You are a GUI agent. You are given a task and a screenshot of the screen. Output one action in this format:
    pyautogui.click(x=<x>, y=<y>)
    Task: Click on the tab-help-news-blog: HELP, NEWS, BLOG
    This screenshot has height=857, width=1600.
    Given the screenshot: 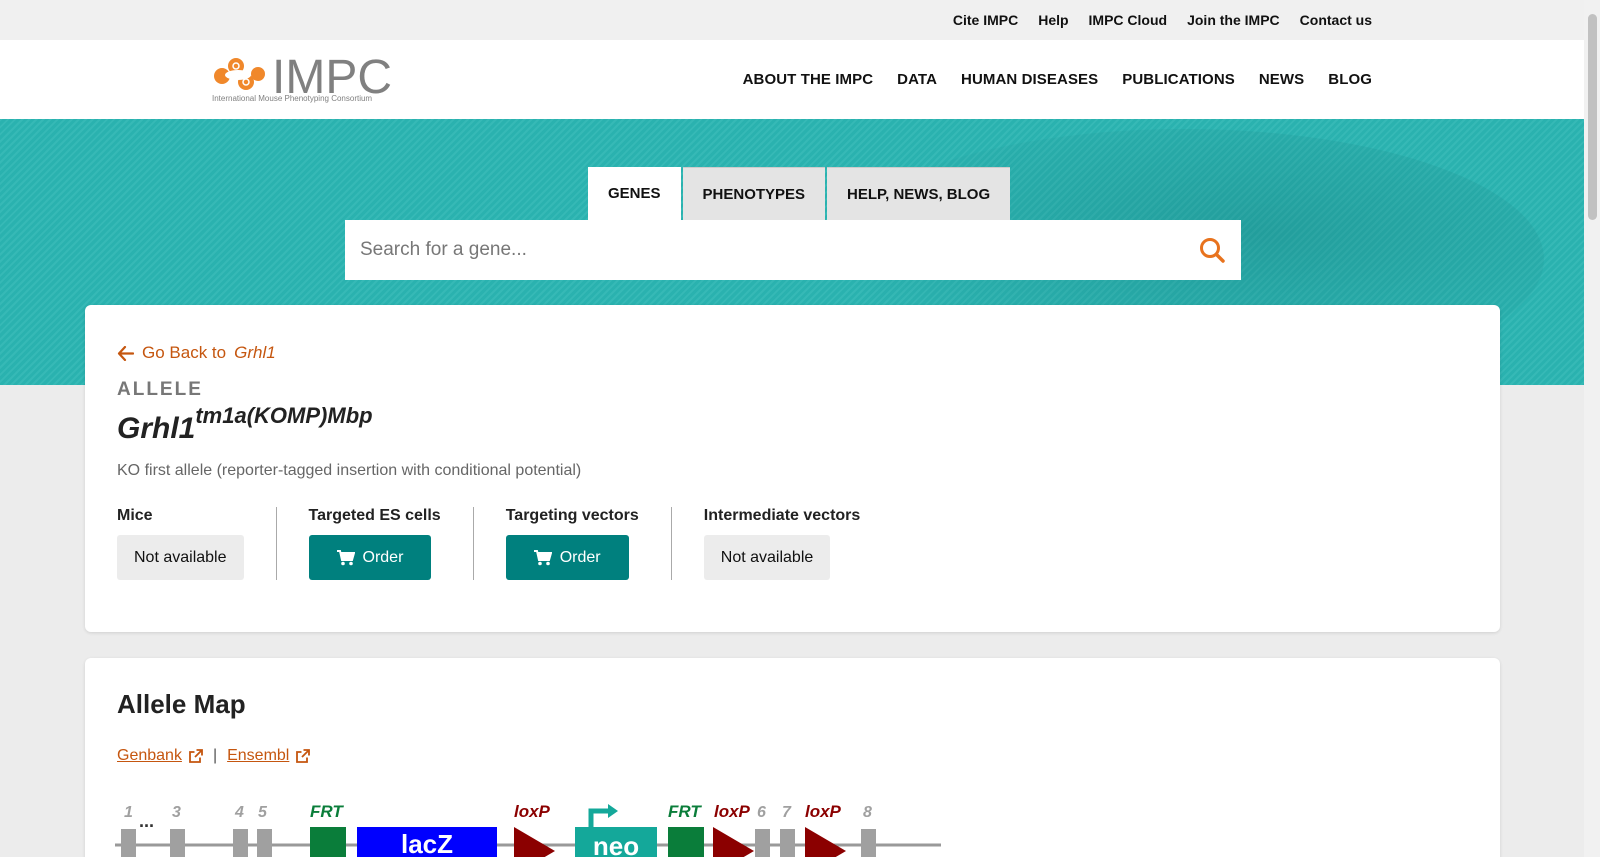 What is the action you would take?
    pyautogui.click(x=919, y=193)
    